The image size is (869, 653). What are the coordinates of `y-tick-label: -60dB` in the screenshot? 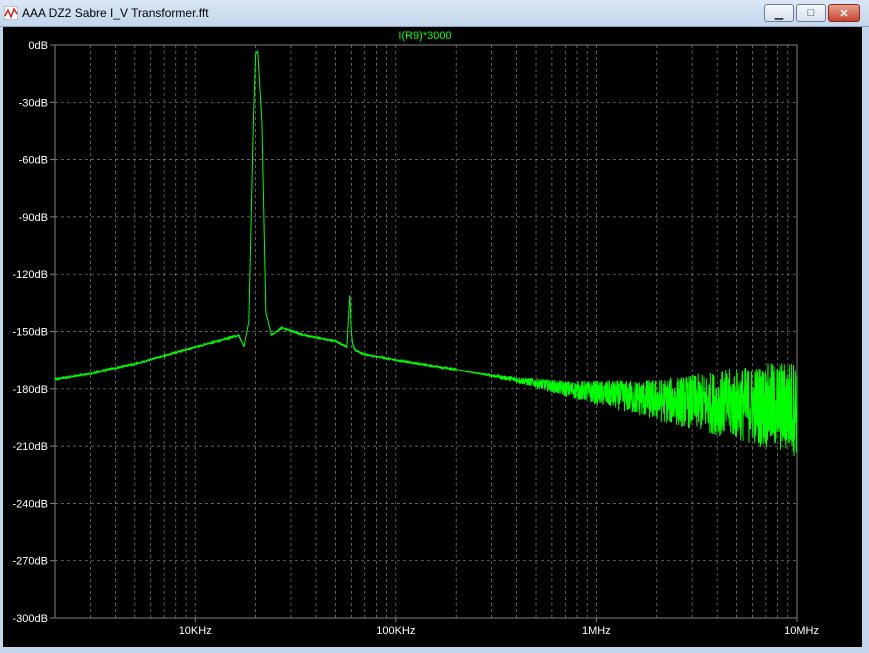 It's located at (33, 161).